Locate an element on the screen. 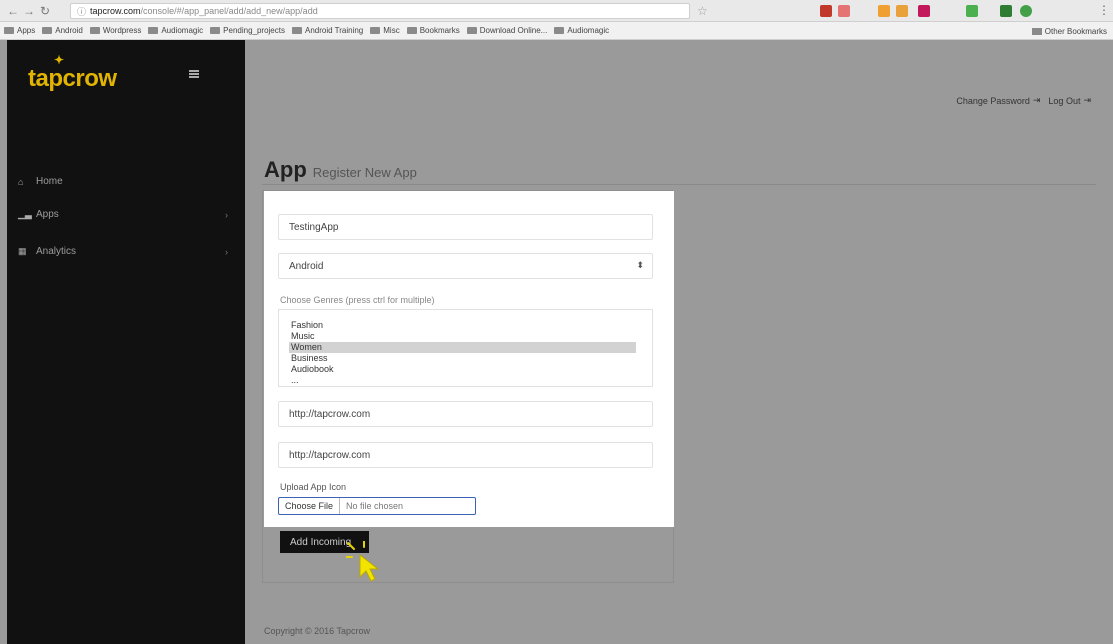  page-title: App Register New App is located at coordinates (340, 170).